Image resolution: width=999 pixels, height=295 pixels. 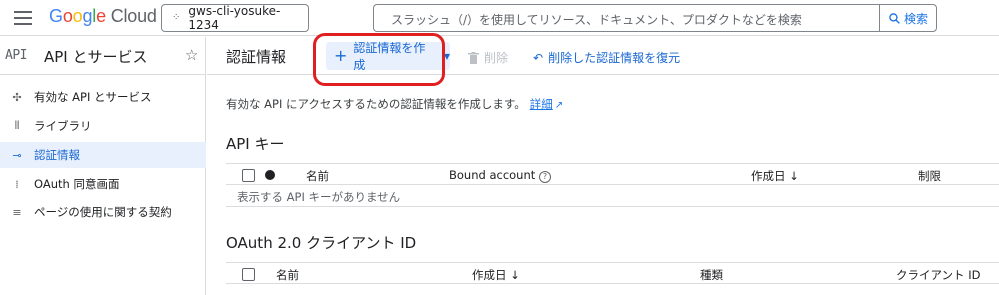 What do you see at coordinates (559, 105) in the screenshot?
I see `external-link-icon: ↗` at bounding box center [559, 105].